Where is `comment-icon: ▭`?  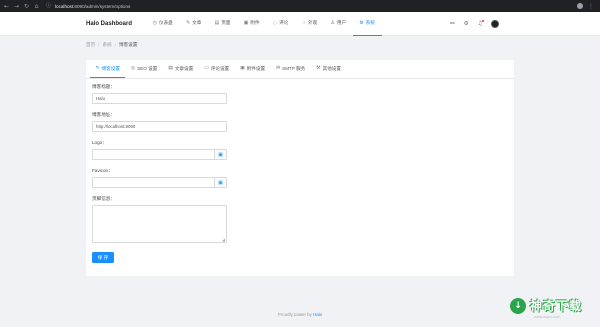
comment-icon: ▭ is located at coordinates (206, 68).